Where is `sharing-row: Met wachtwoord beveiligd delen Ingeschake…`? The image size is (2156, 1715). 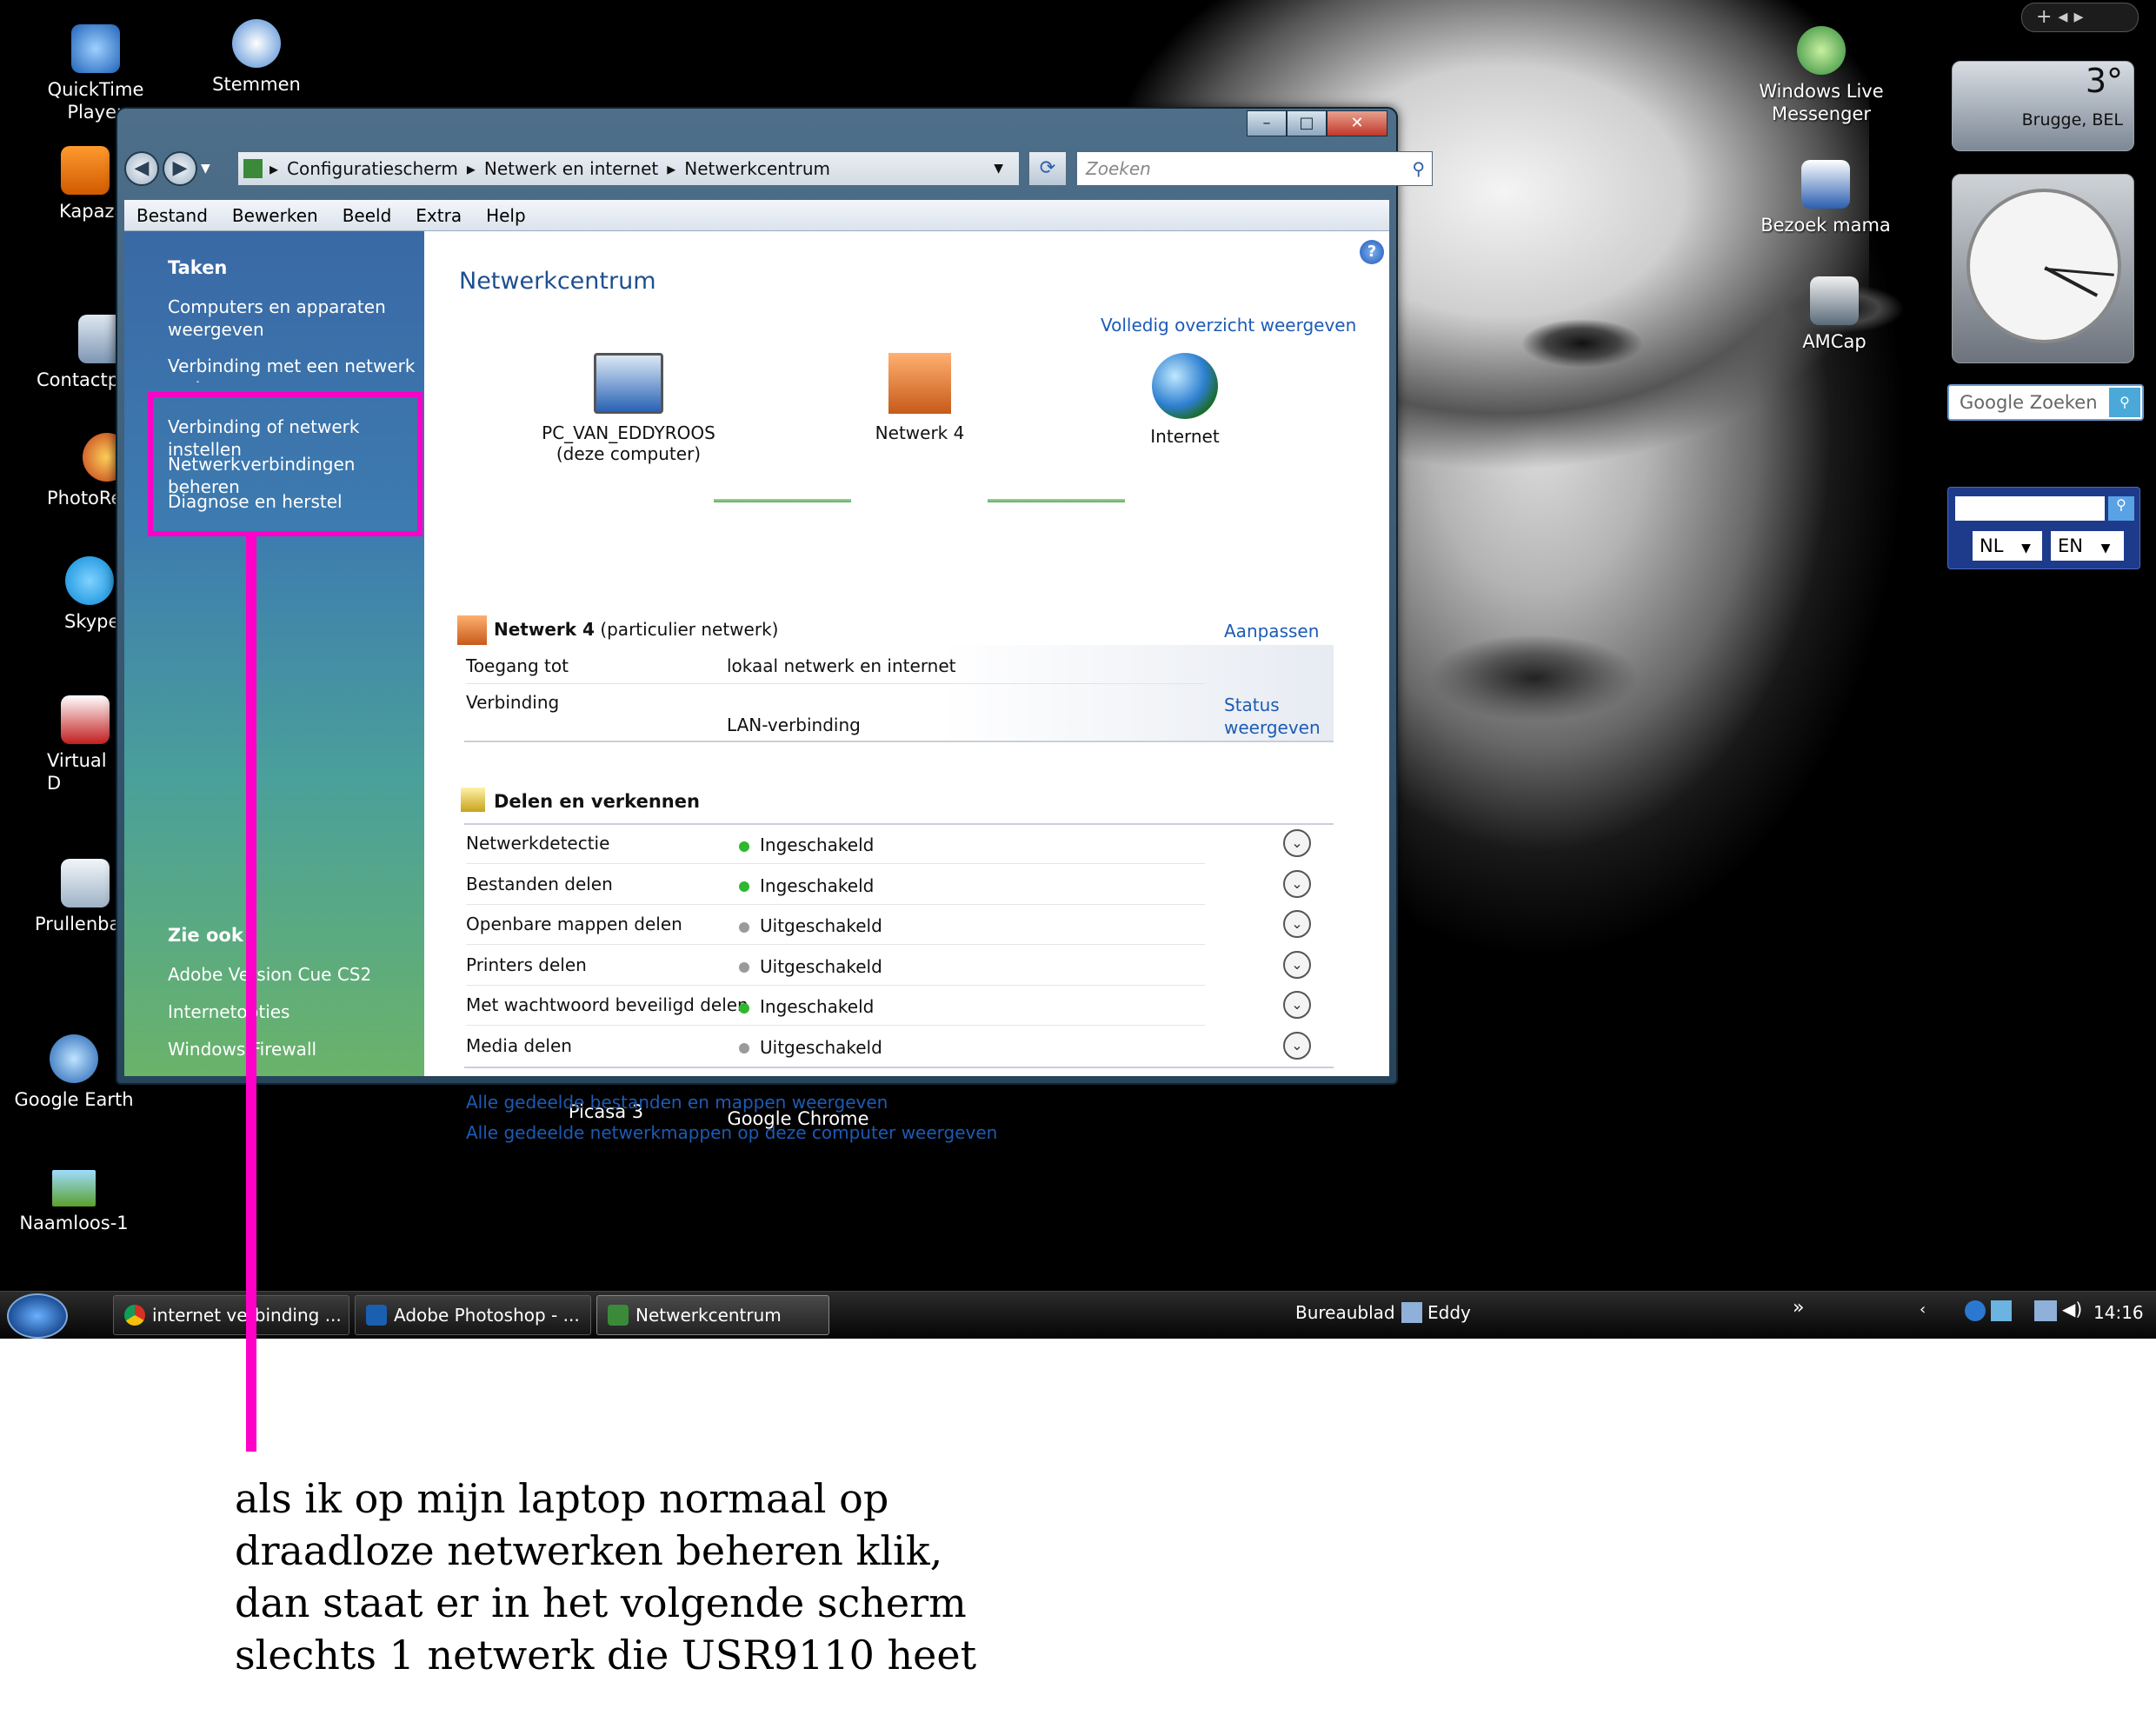
sharing-row: Met wachtwoord beveiligd delen Ingeschake… is located at coordinates (868, 1006).